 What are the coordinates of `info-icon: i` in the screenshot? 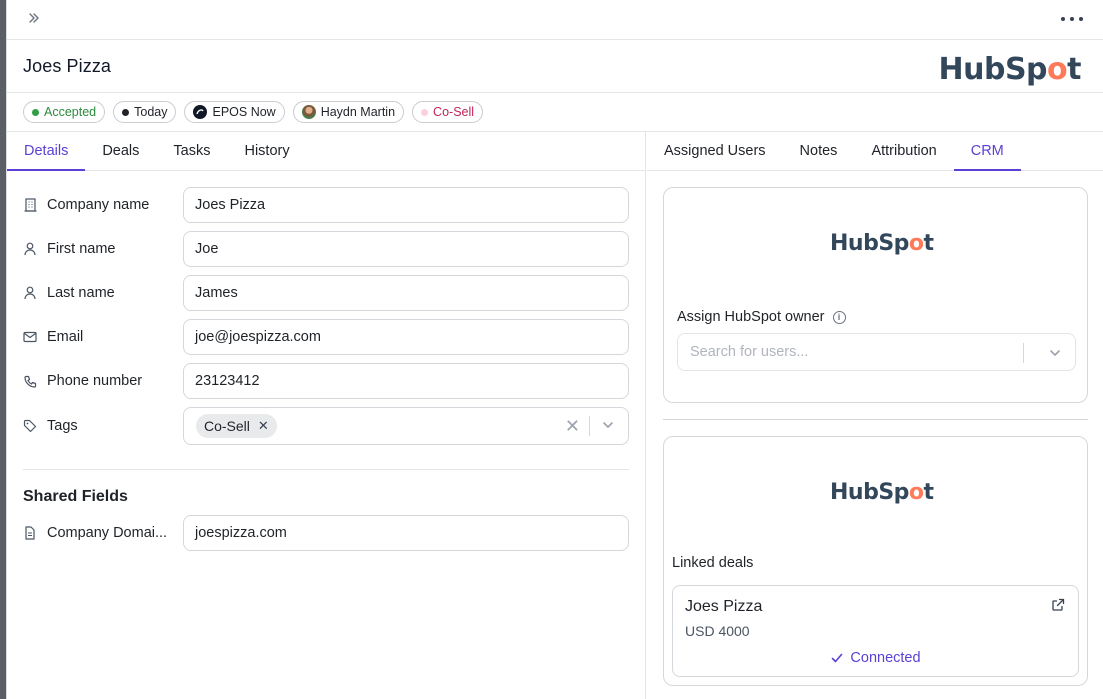 It's located at (839, 317).